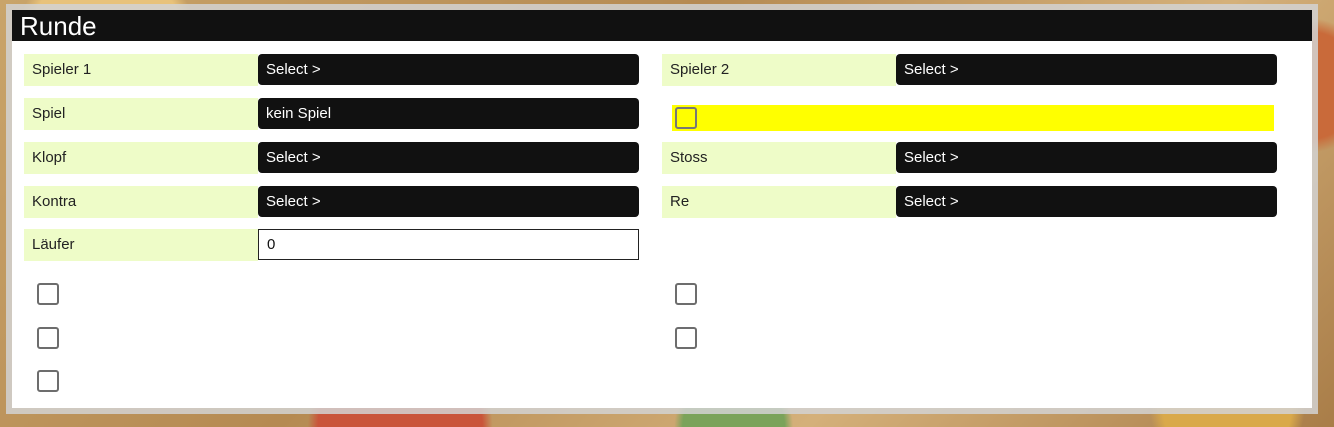 The image size is (1334, 427). What do you see at coordinates (1086, 69) in the screenshot?
I see `spieler2-select: Select >` at bounding box center [1086, 69].